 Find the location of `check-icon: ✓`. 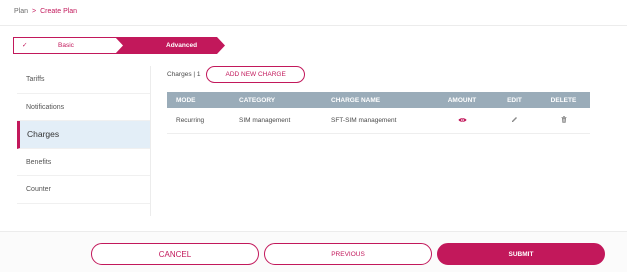

check-icon: ✓ is located at coordinates (25, 45).